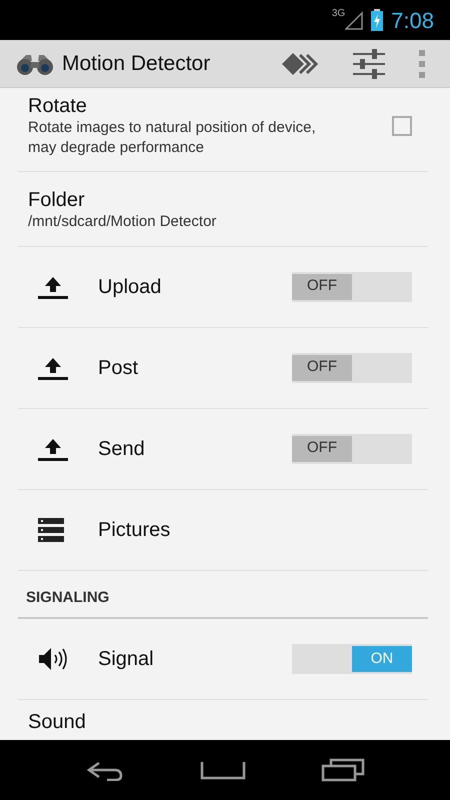  Describe the element at coordinates (58, 106) in the screenshot. I see `preference-title: Rotate` at that location.